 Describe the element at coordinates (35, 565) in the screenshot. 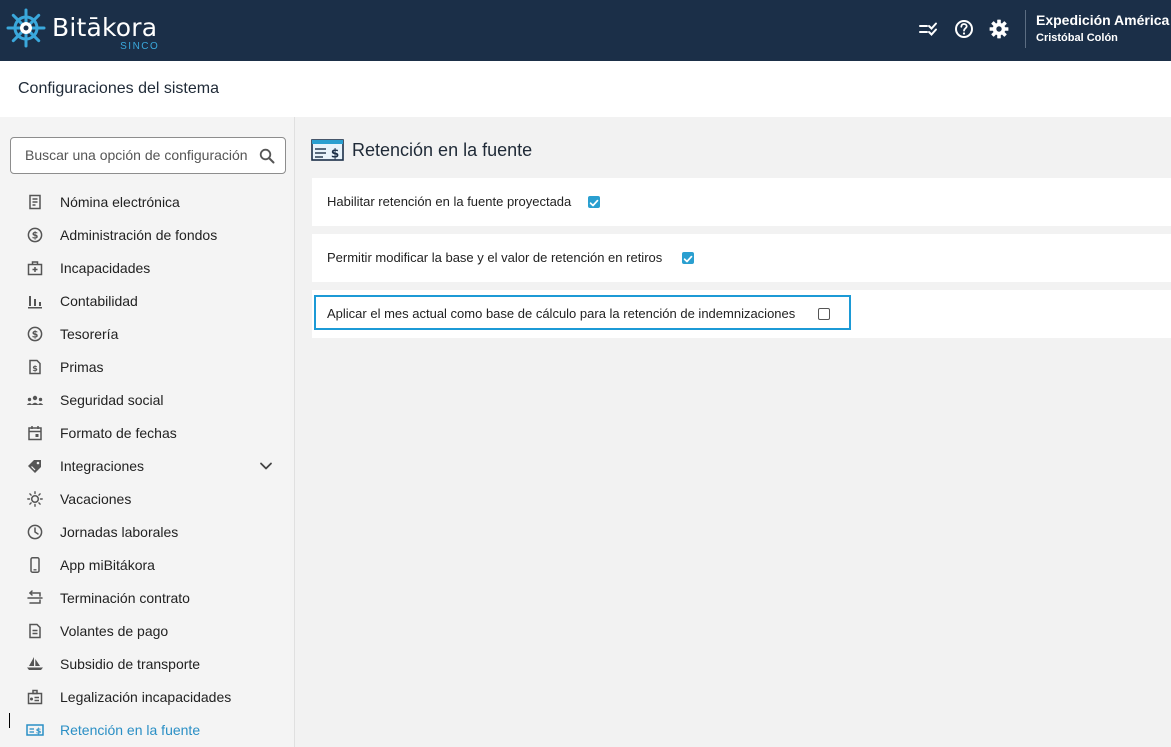

I see `phone-icon` at that location.